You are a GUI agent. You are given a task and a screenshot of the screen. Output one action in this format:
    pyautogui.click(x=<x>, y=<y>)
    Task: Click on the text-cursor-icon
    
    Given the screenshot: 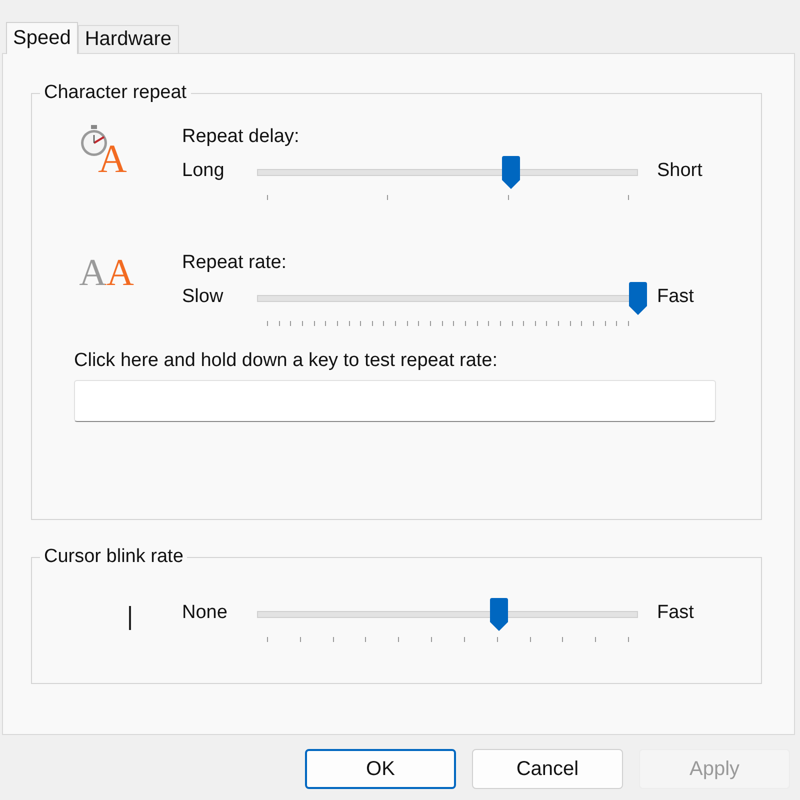 What is the action you would take?
    pyautogui.click(x=130, y=618)
    